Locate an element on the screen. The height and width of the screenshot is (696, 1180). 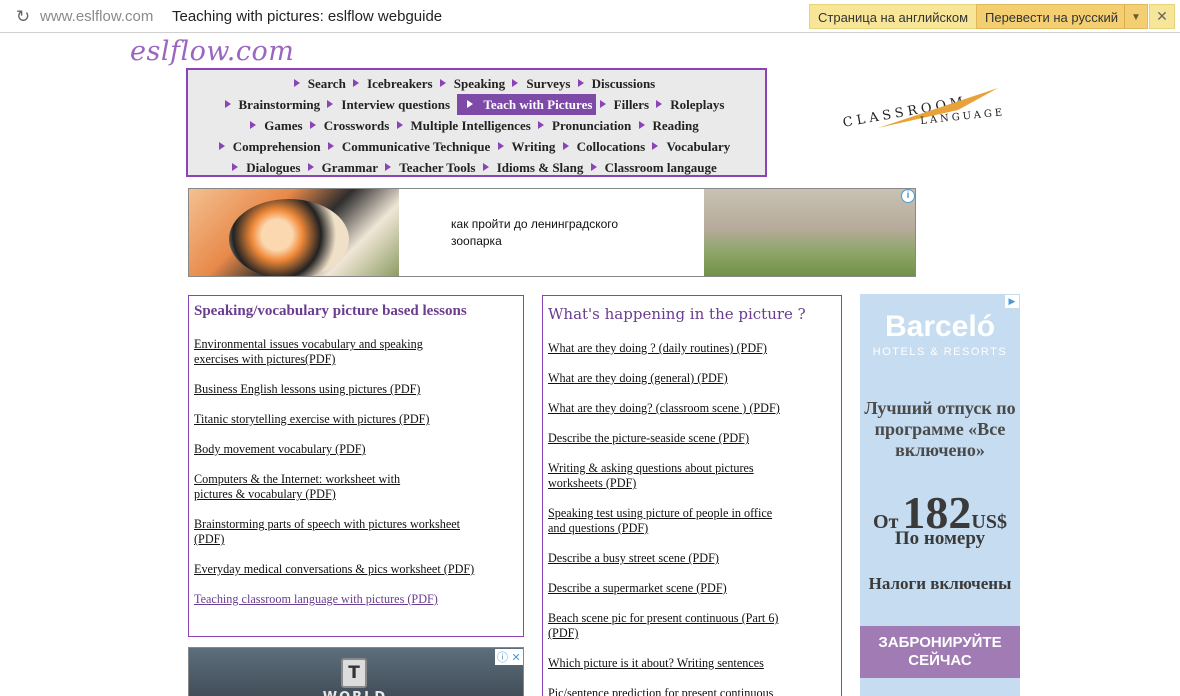
nav-item-pronunciation: Pronunciation is located at coordinates (586, 125).